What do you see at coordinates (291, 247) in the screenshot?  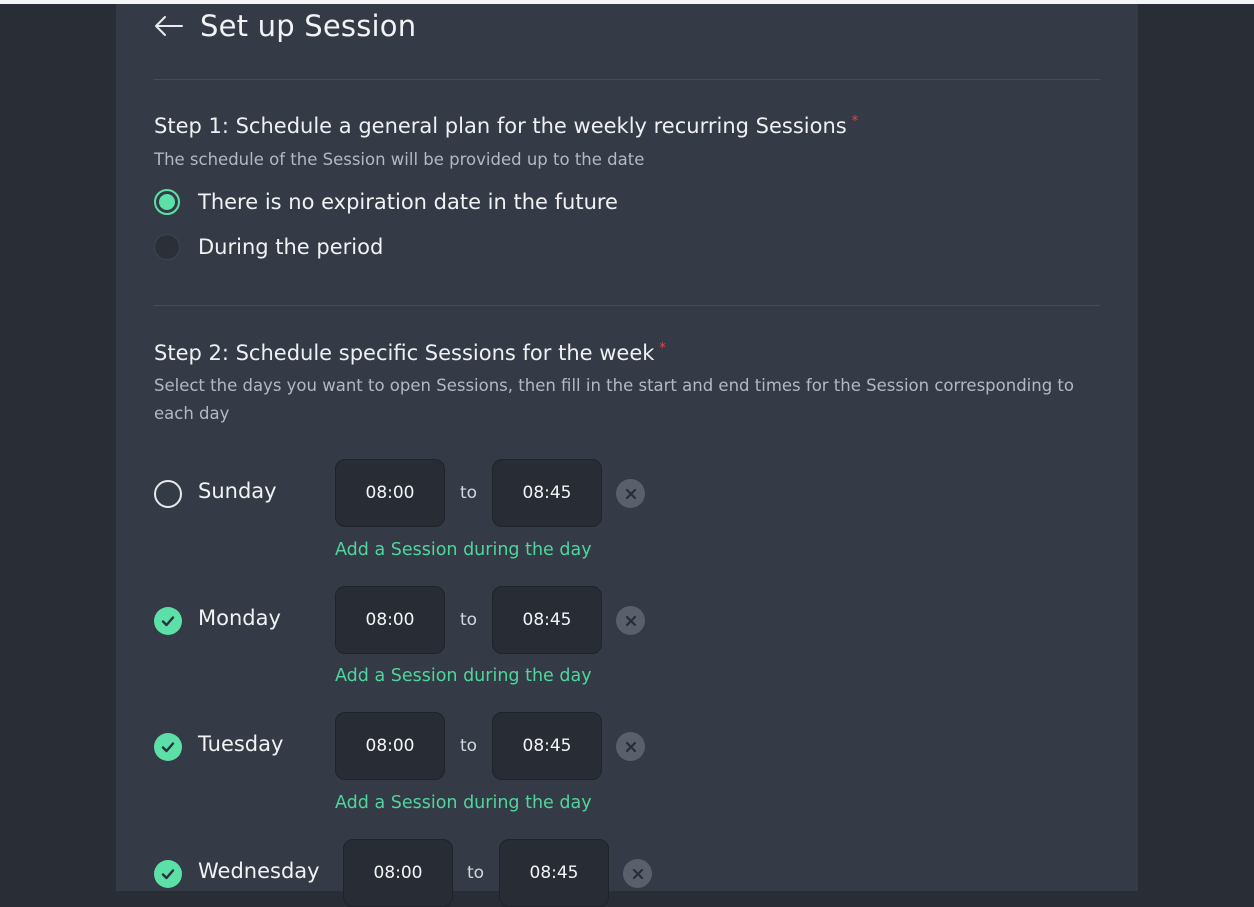 I see `radio-label: During the period` at bounding box center [291, 247].